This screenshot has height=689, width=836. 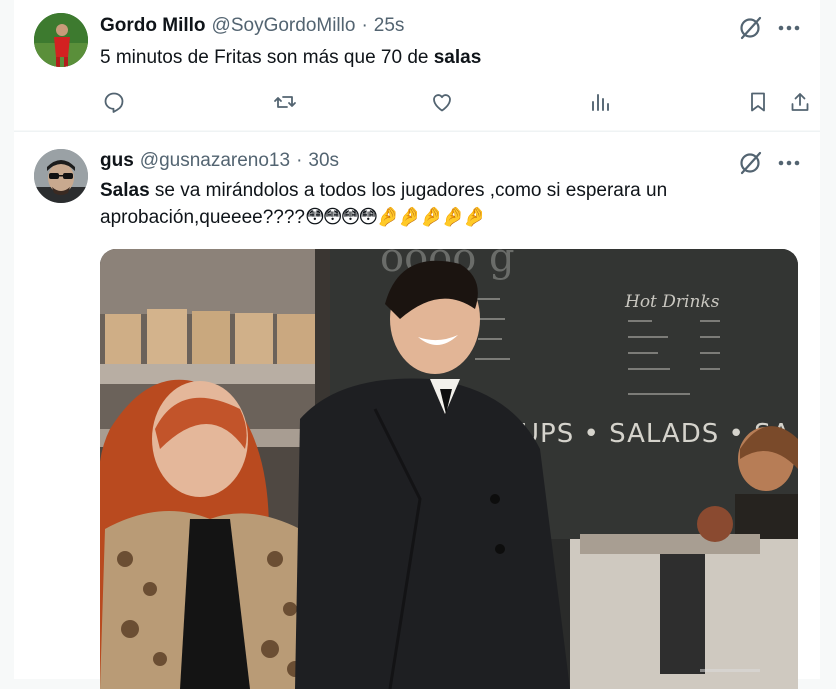 I want to click on tweet-text-main: 5 minutos de Fritas son más que 70 de, so click(x=267, y=57).